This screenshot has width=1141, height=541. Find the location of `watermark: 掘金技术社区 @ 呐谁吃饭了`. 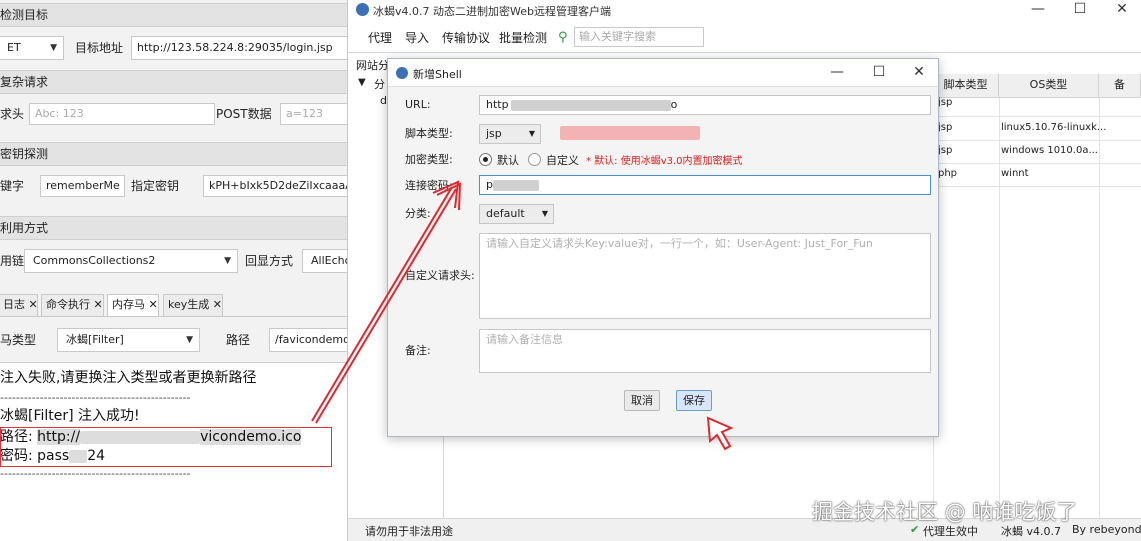

watermark: 掘金技术社区 @ 呐谁吃饭了 is located at coordinates (945, 512).